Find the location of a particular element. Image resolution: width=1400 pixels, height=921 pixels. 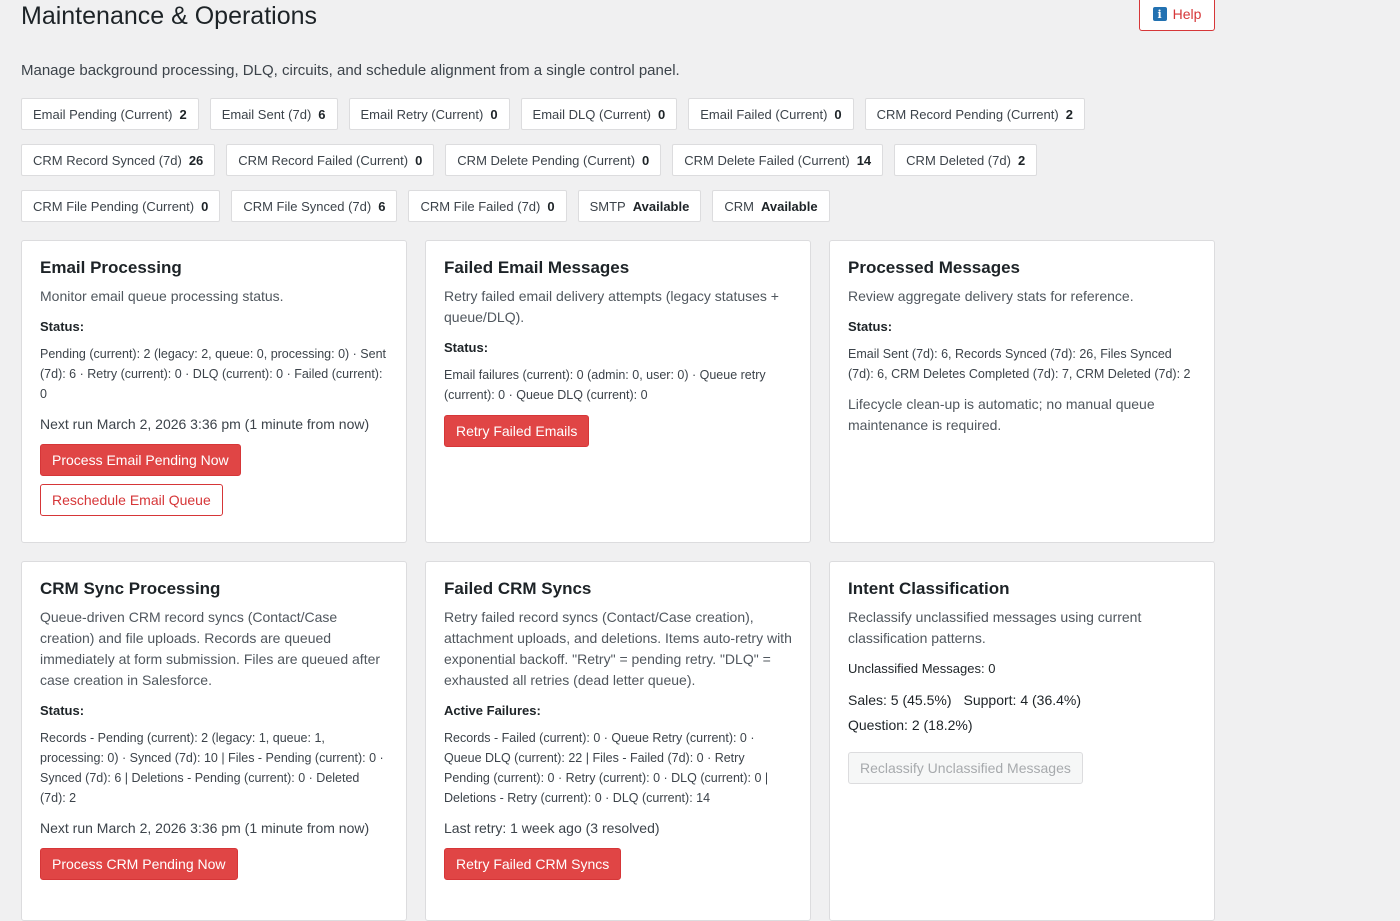

stat-label: CRM Deleted (7d) is located at coordinates (958, 160).